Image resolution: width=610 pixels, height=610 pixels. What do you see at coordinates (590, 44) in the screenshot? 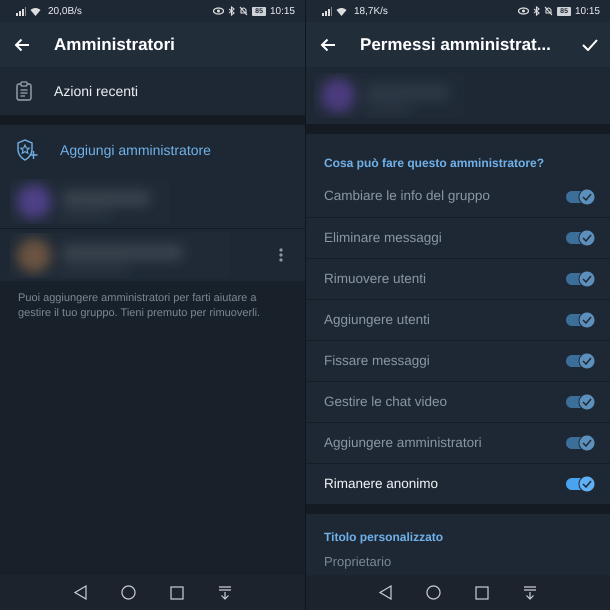
I see `checkmark-icon` at bounding box center [590, 44].